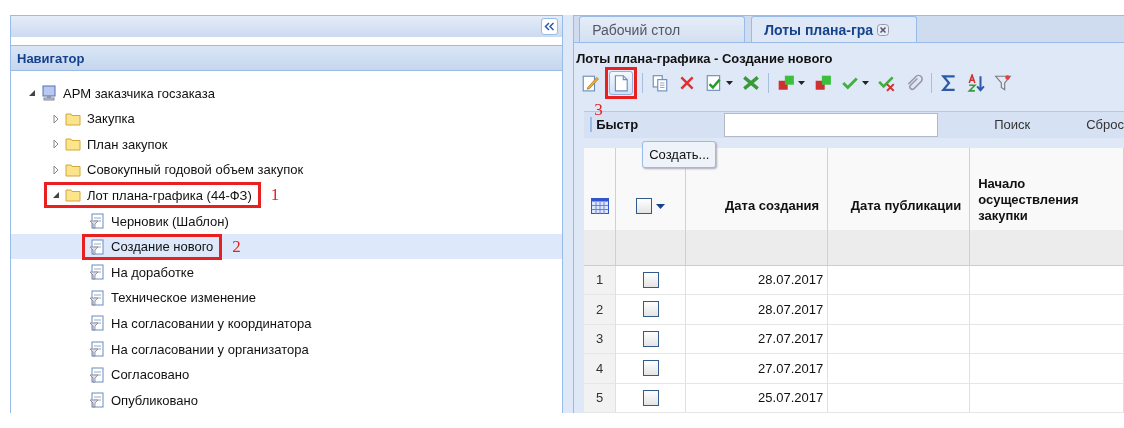 The height and width of the screenshot is (428, 1124). Describe the element at coordinates (600, 398) in the screenshot. I see `row-number: 5` at that location.